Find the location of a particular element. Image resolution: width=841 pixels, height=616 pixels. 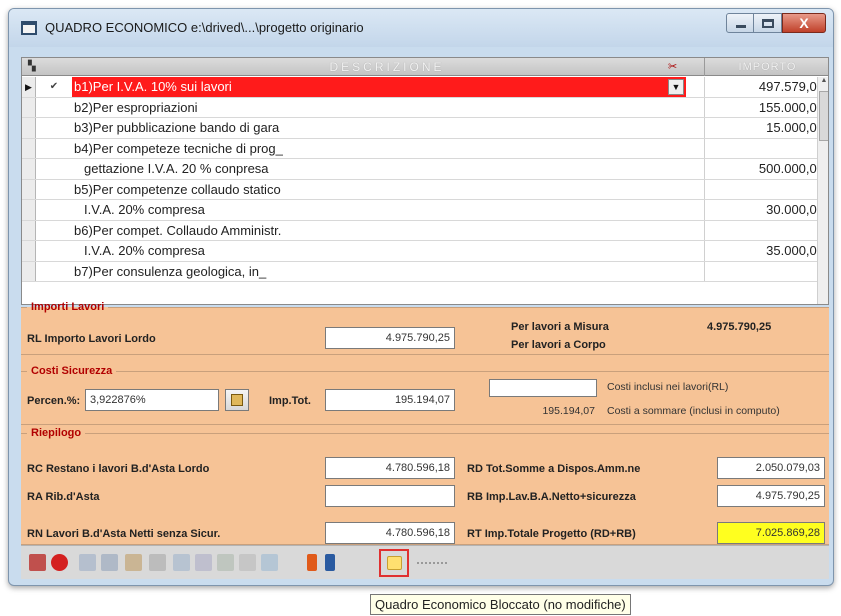

close-button: X is located at coordinates (804, 23).